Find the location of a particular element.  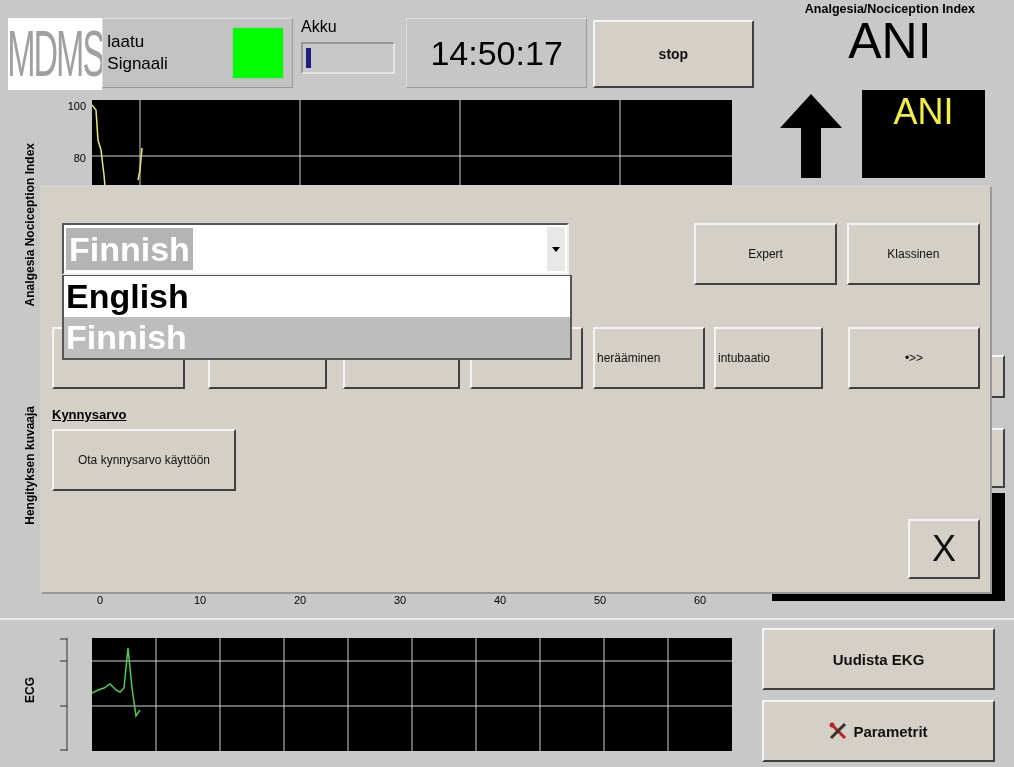

tick-label: 30 is located at coordinates (400, 601).